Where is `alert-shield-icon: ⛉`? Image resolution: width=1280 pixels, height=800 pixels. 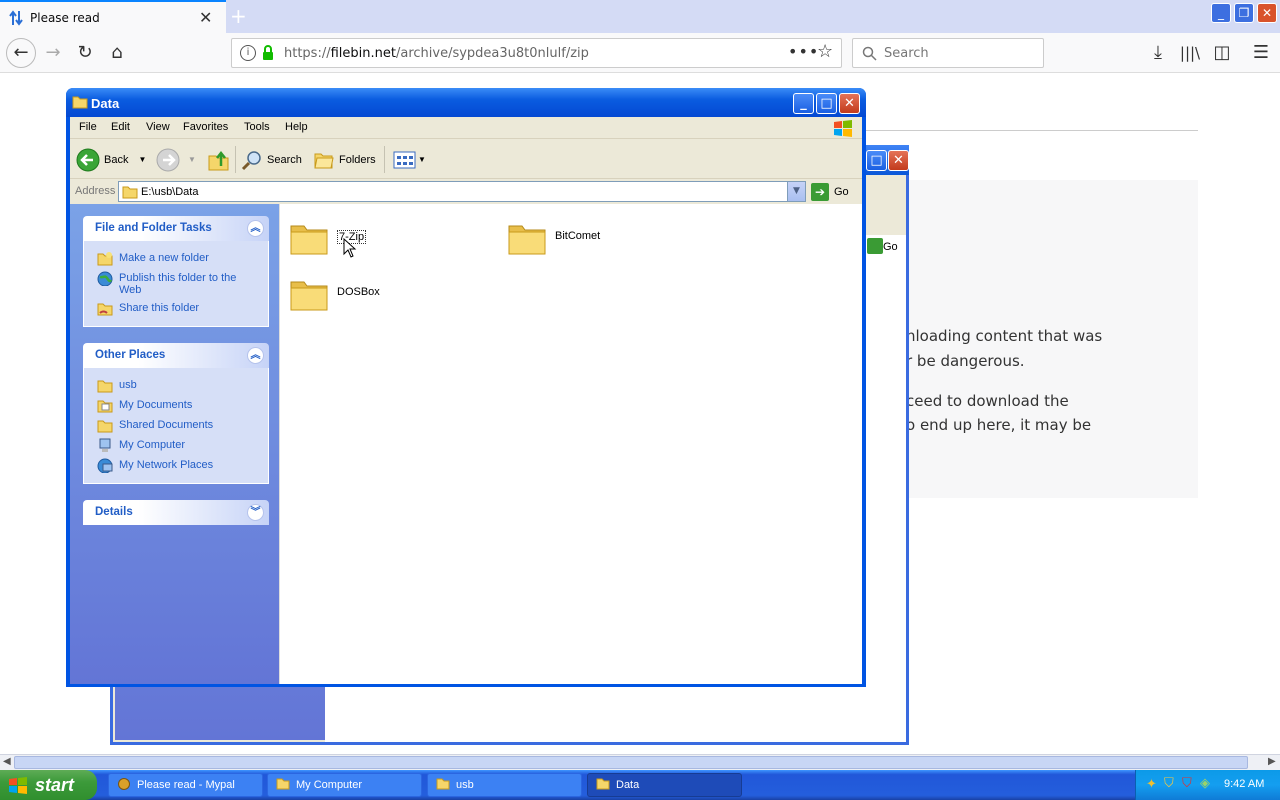
alert-shield-icon: ⛉ is located at coordinates (1187, 783).